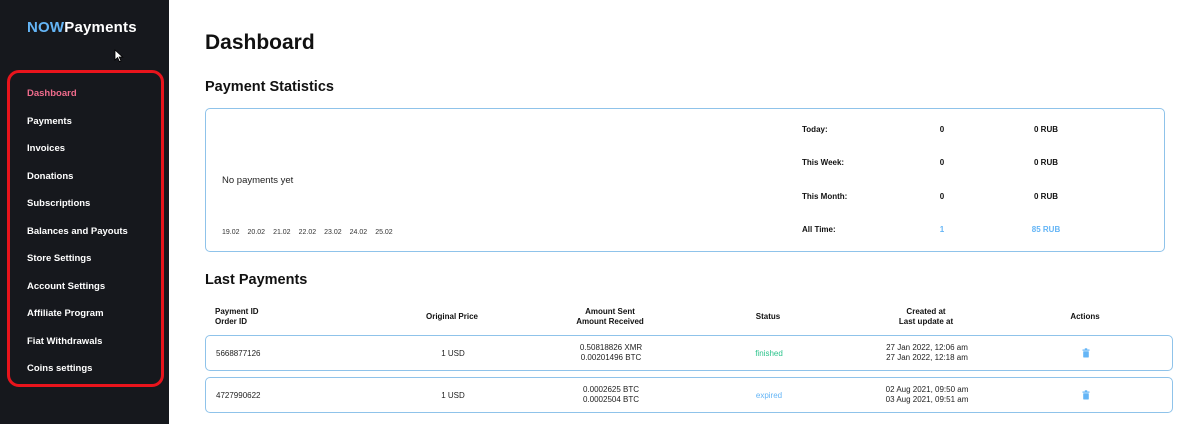  I want to click on sidebar-item-affiliate-program: Affiliate Program, so click(77, 318).